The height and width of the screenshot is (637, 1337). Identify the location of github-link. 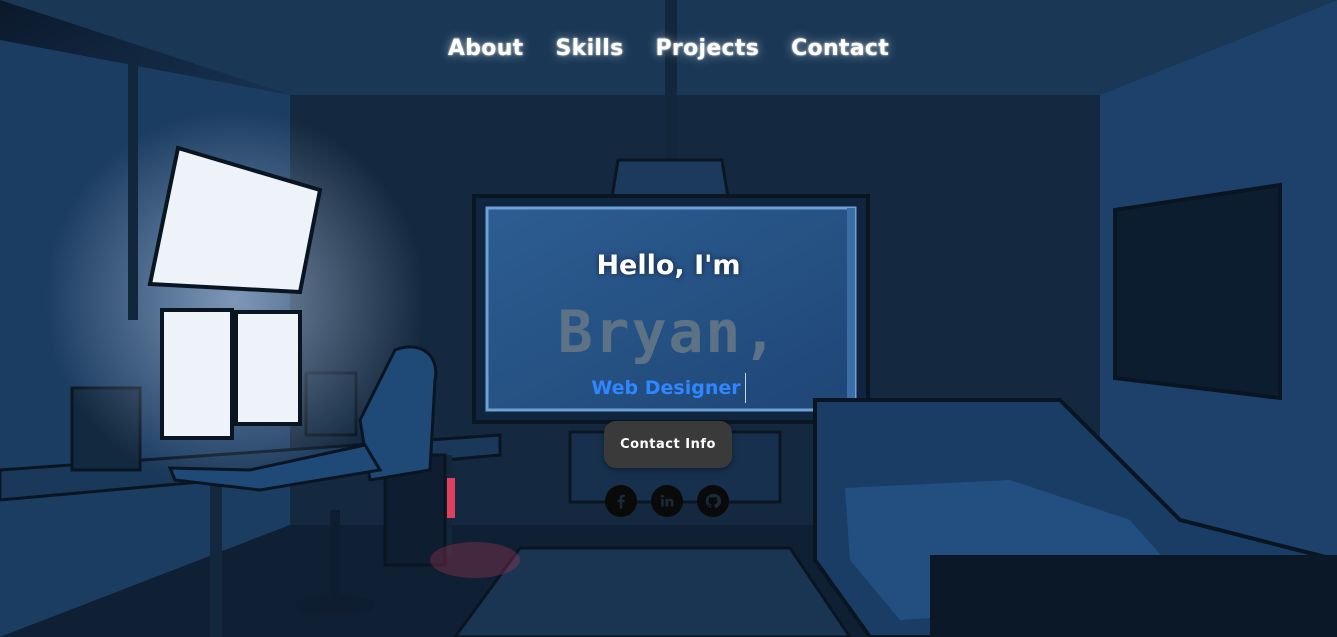
(713, 501).